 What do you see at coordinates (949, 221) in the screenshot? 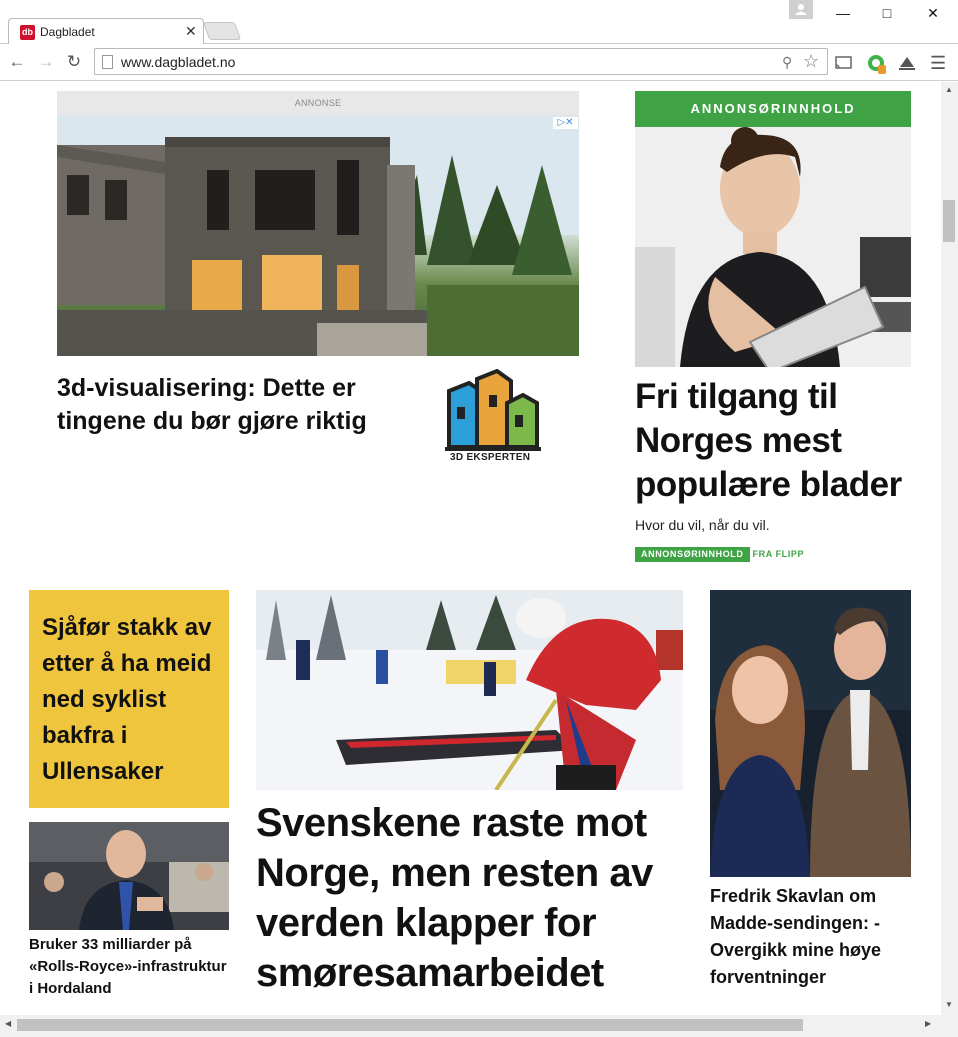
I see `vertical-scroll-thumb` at bounding box center [949, 221].